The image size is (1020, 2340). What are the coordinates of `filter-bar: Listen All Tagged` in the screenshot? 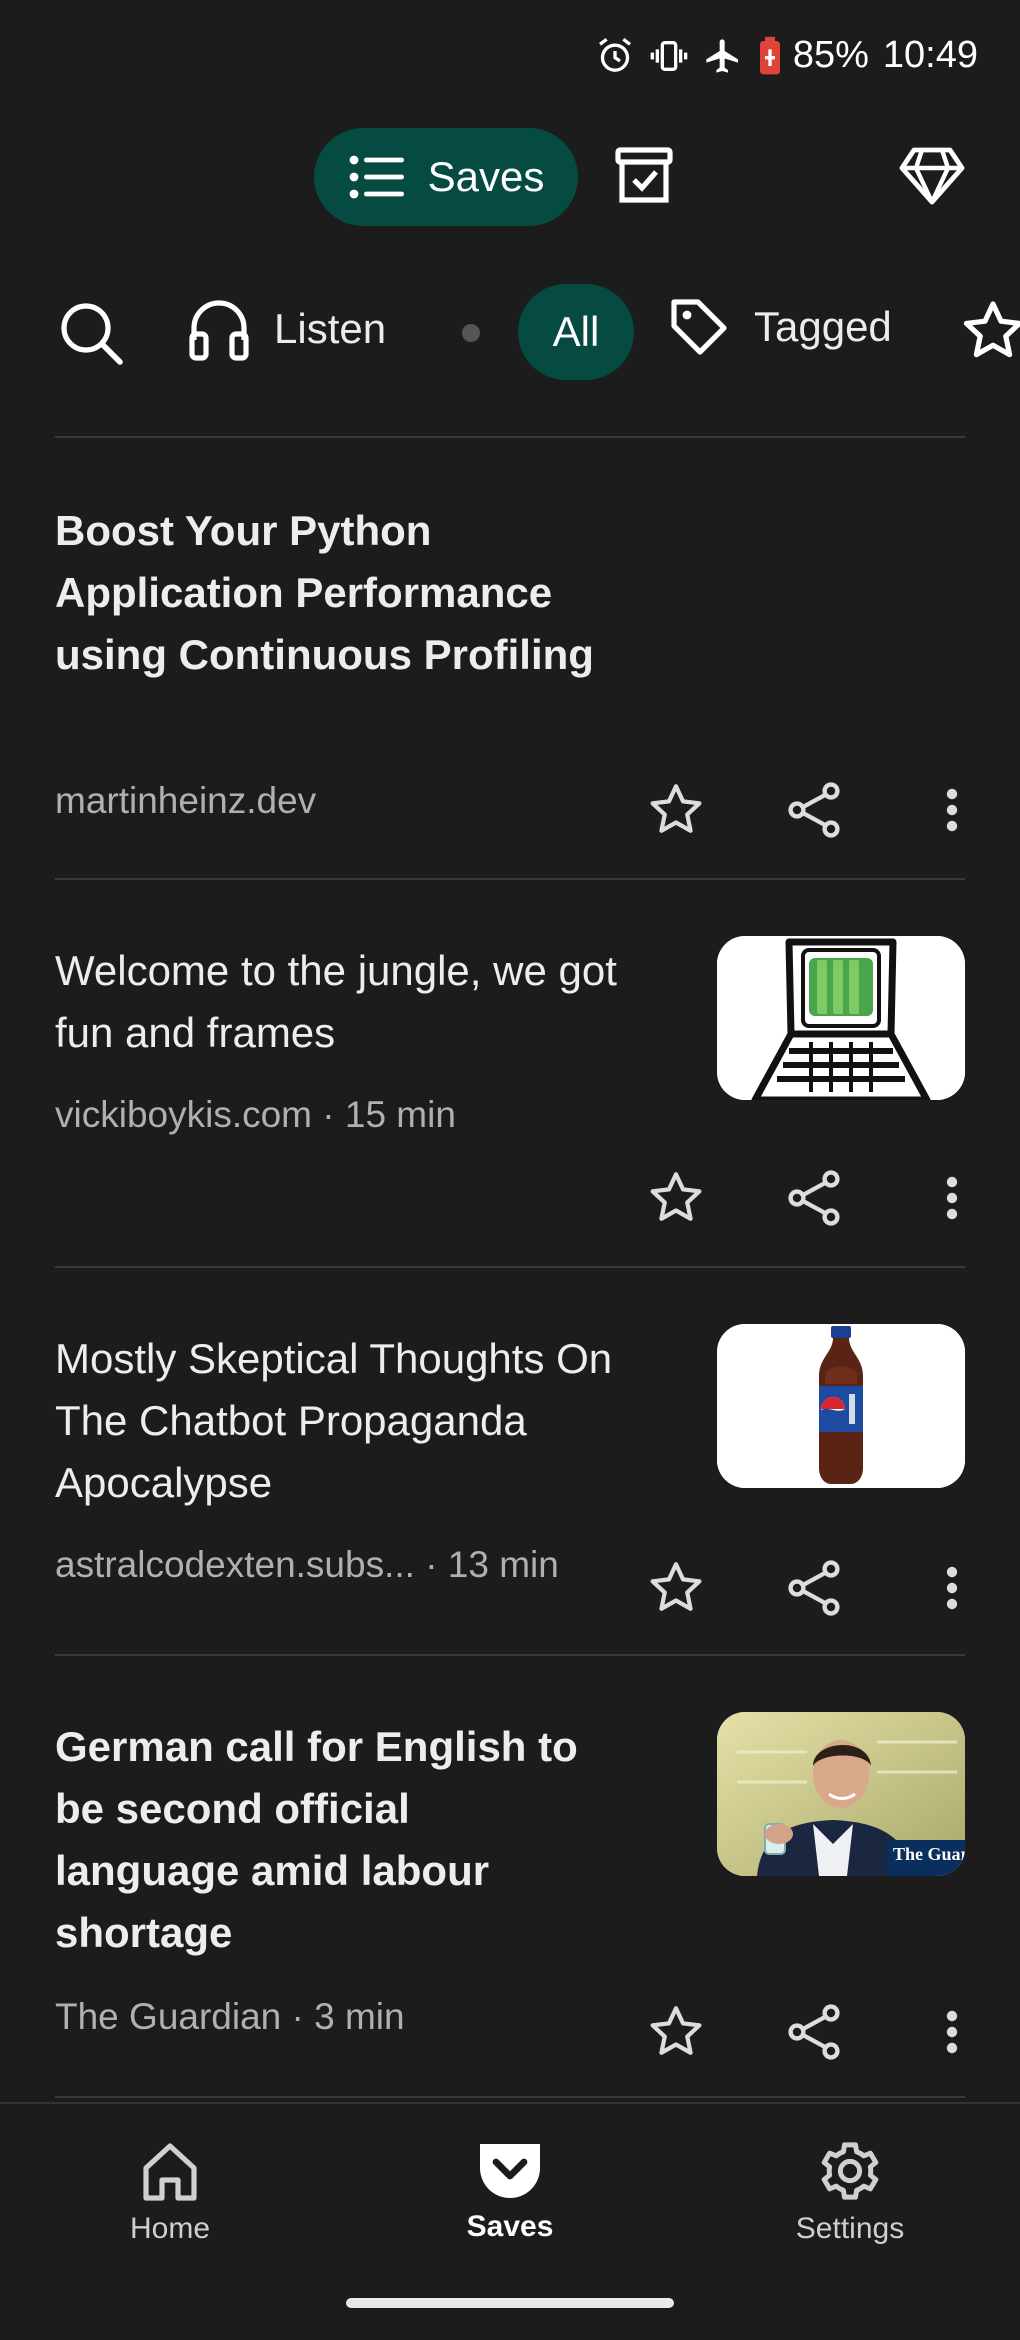 It's located at (510, 332).